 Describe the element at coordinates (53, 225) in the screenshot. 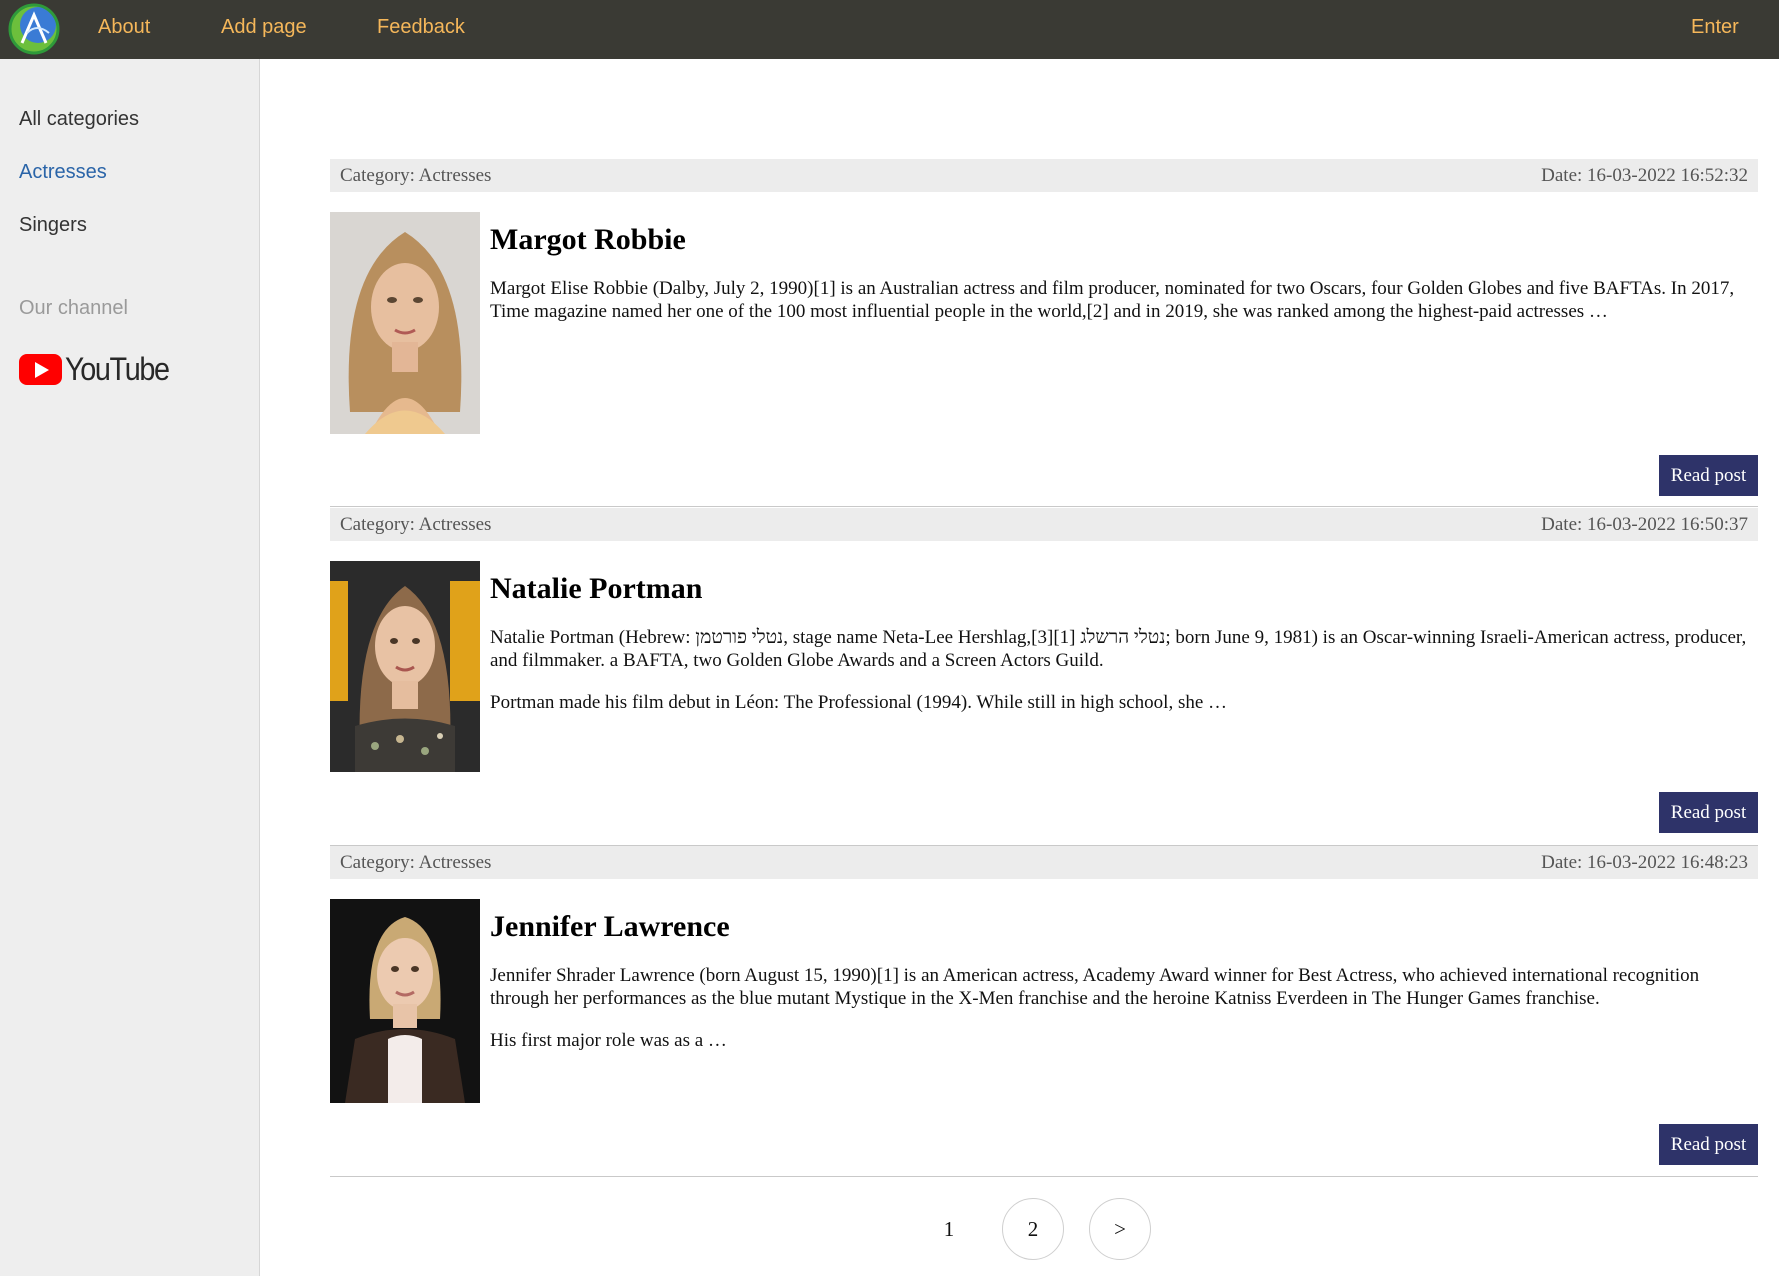

I see `sidebar-item-singers: Singers` at that location.